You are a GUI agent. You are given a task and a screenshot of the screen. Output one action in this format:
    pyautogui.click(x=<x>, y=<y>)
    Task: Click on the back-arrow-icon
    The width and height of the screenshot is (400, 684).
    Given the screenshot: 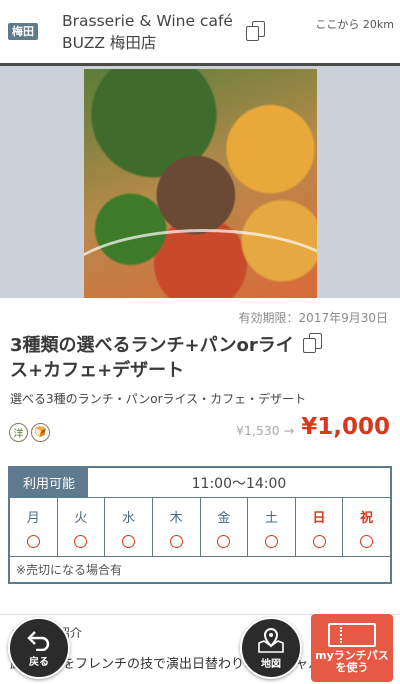 What is the action you would take?
    pyautogui.click(x=38, y=640)
    